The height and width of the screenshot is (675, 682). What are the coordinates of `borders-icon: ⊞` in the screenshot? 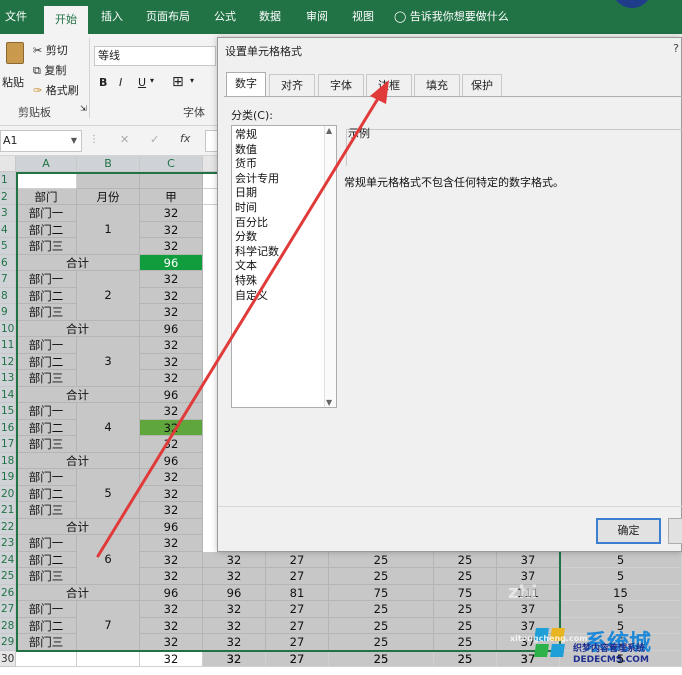 It's located at (178, 82).